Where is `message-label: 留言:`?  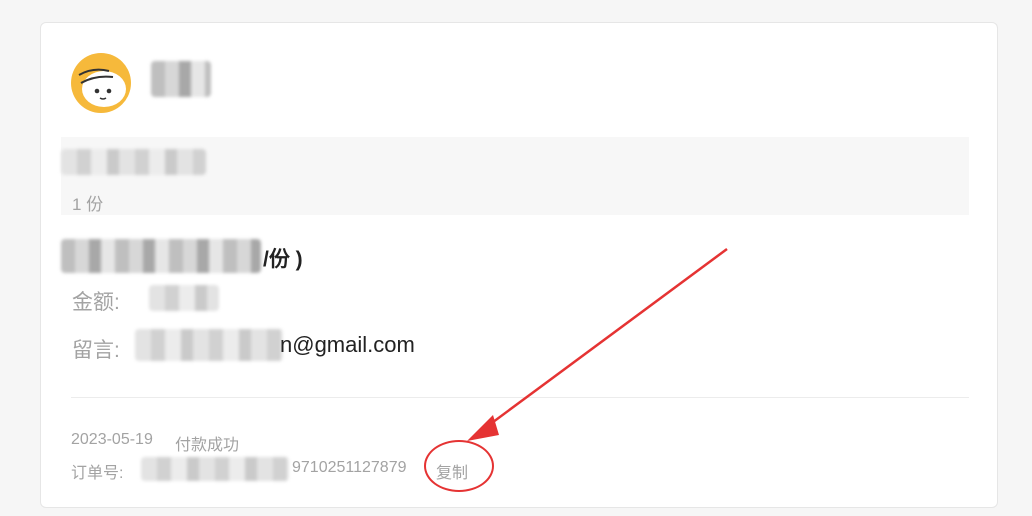 message-label: 留言: is located at coordinates (96, 350).